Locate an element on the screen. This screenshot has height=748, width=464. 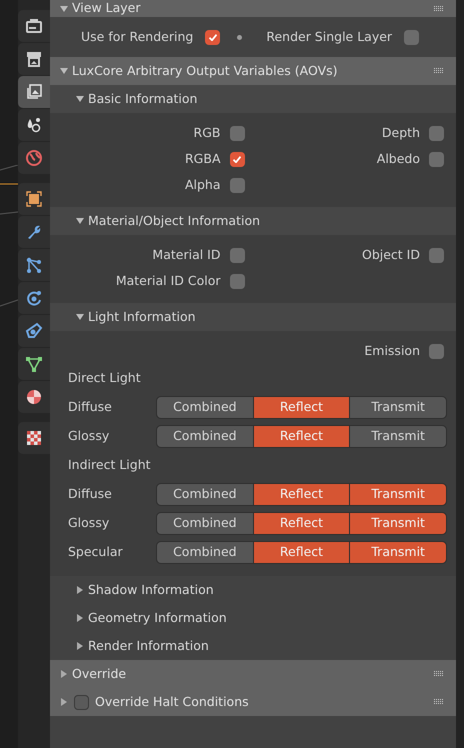
group-label: Direct Light is located at coordinates (104, 378).